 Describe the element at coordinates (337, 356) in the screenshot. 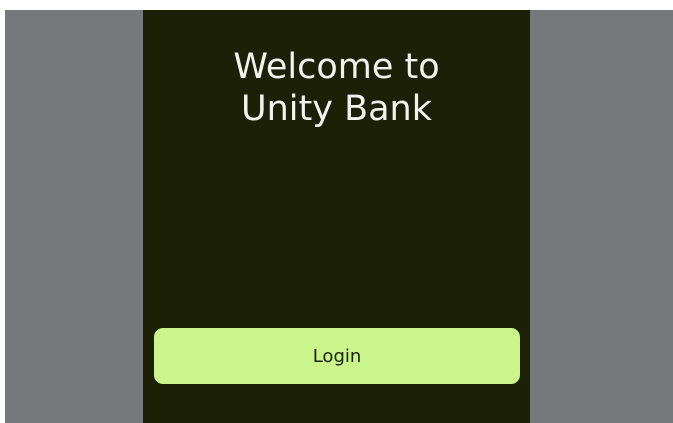

I see `login-button: Login` at that location.